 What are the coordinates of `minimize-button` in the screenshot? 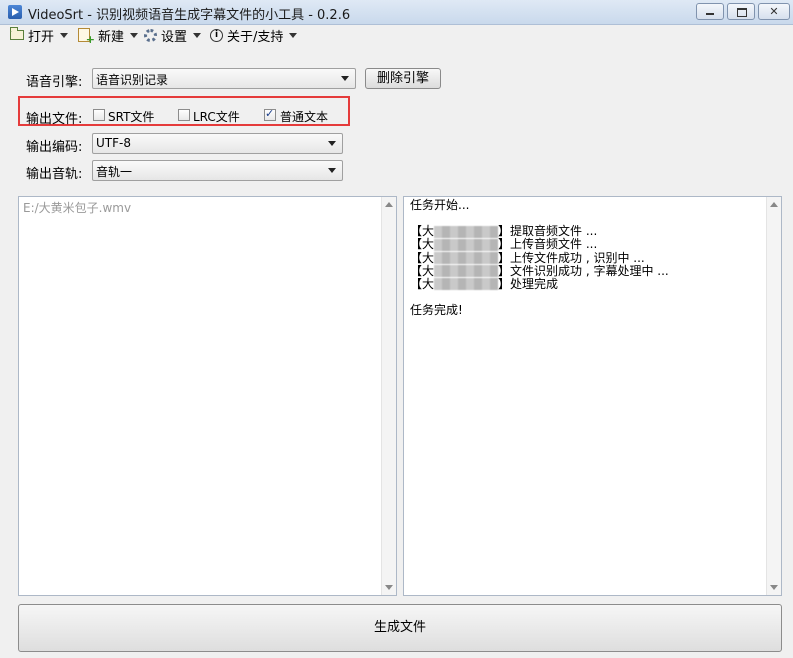 It's located at (710, 11).